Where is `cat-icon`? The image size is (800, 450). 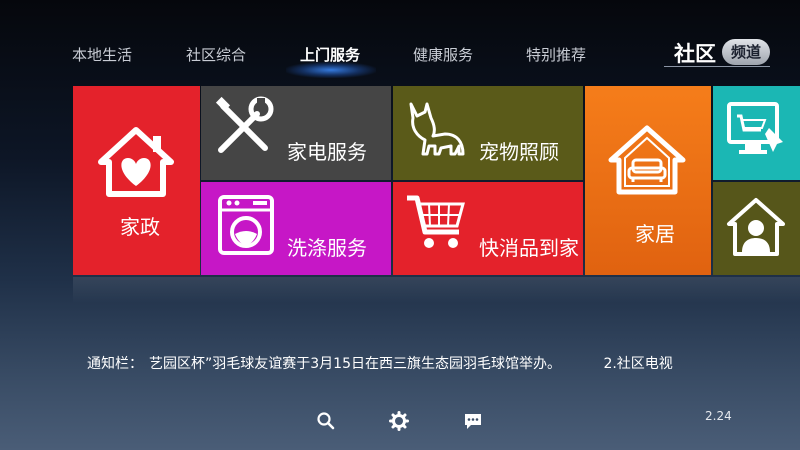 cat-icon is located at coordinates (437, 129).